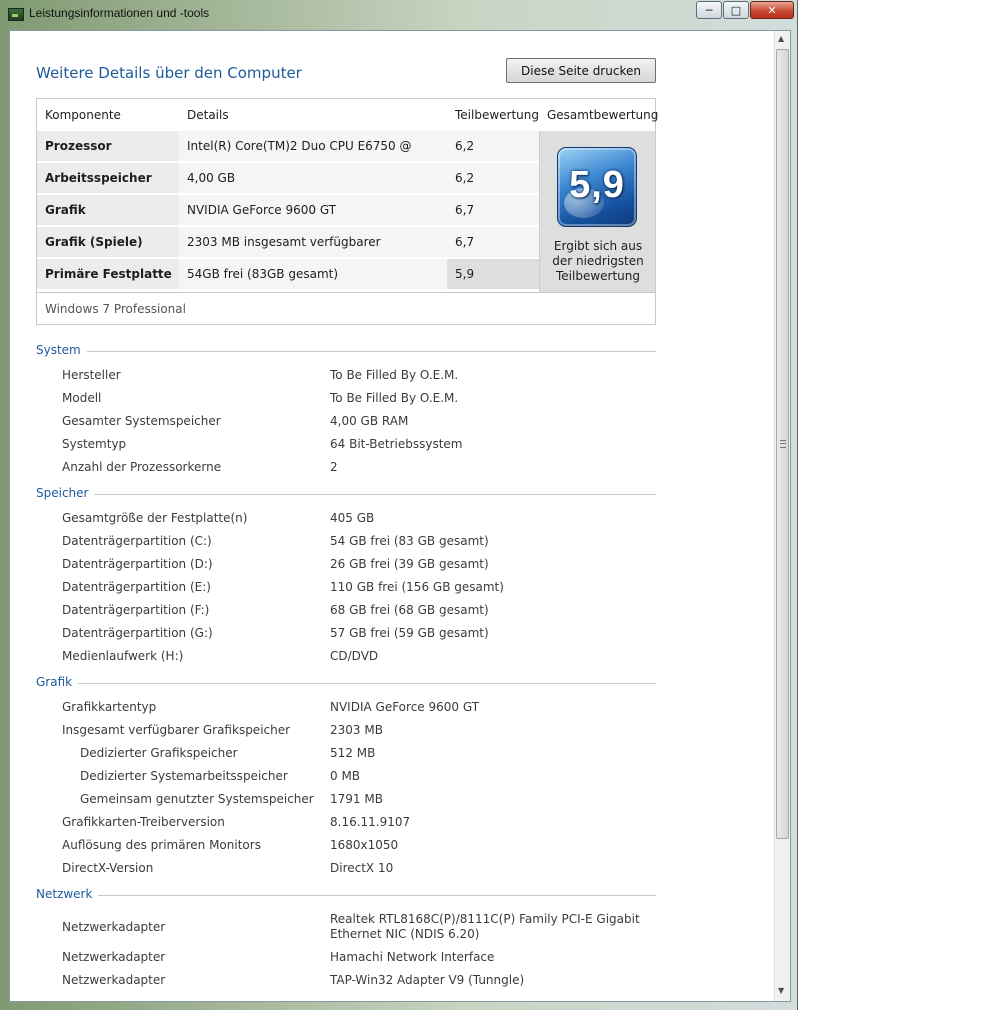  I want to click on window-title: Leistungsinformationen und -tools, so click(119, 13).